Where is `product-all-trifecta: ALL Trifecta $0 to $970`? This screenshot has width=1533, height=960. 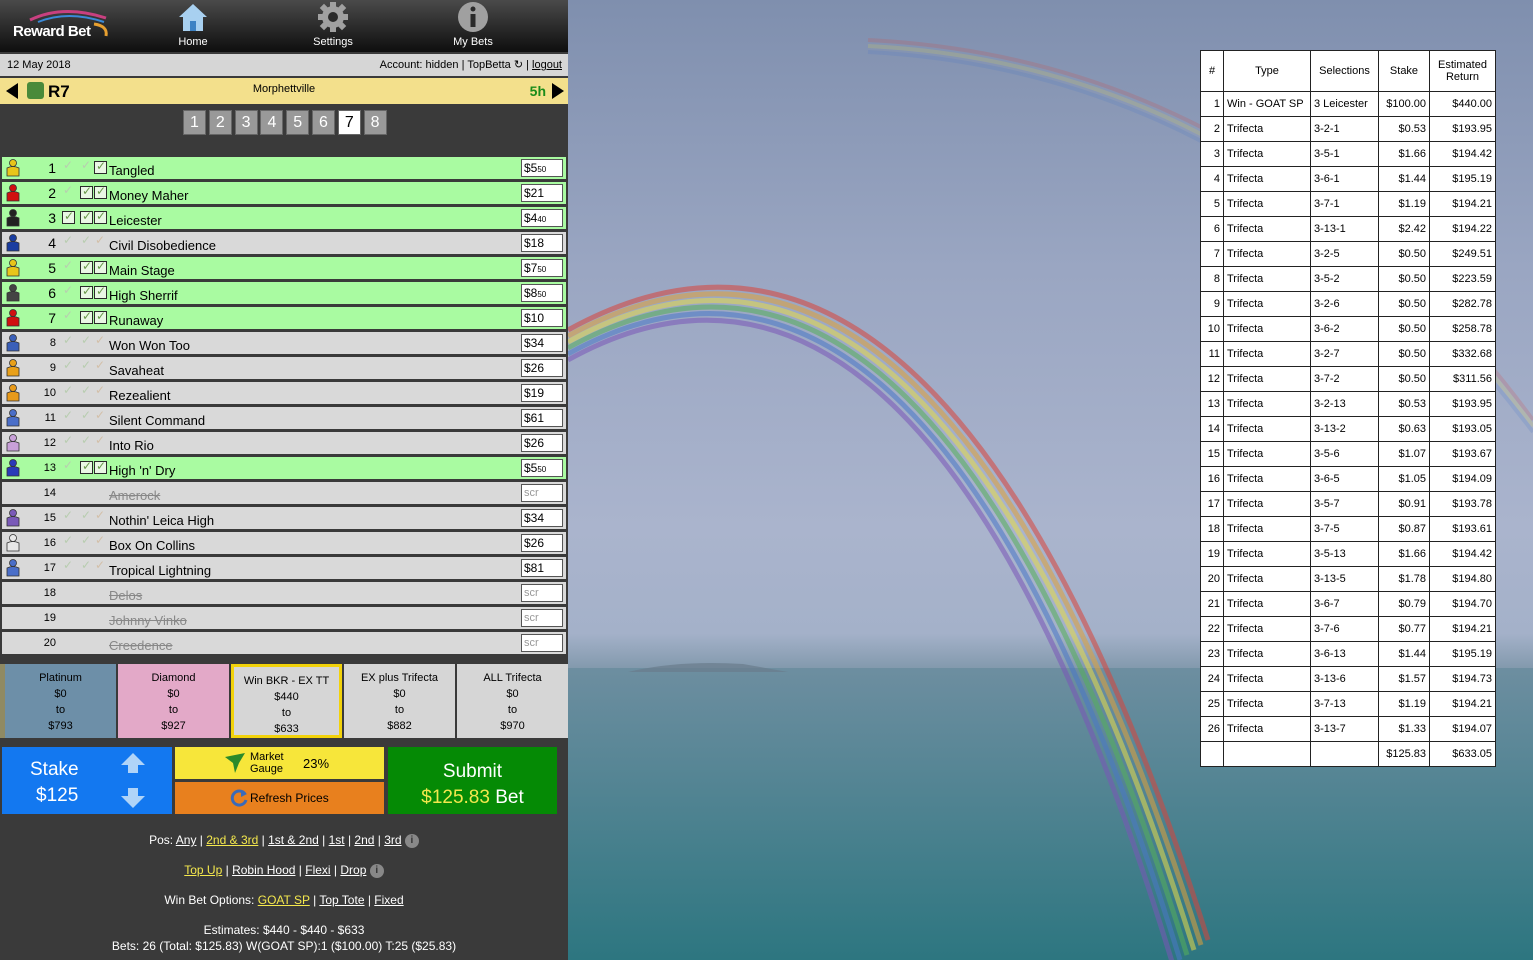 product-all-trifecta: ALL Trifecta $0 to $970 is located at coordinates (512, 701).